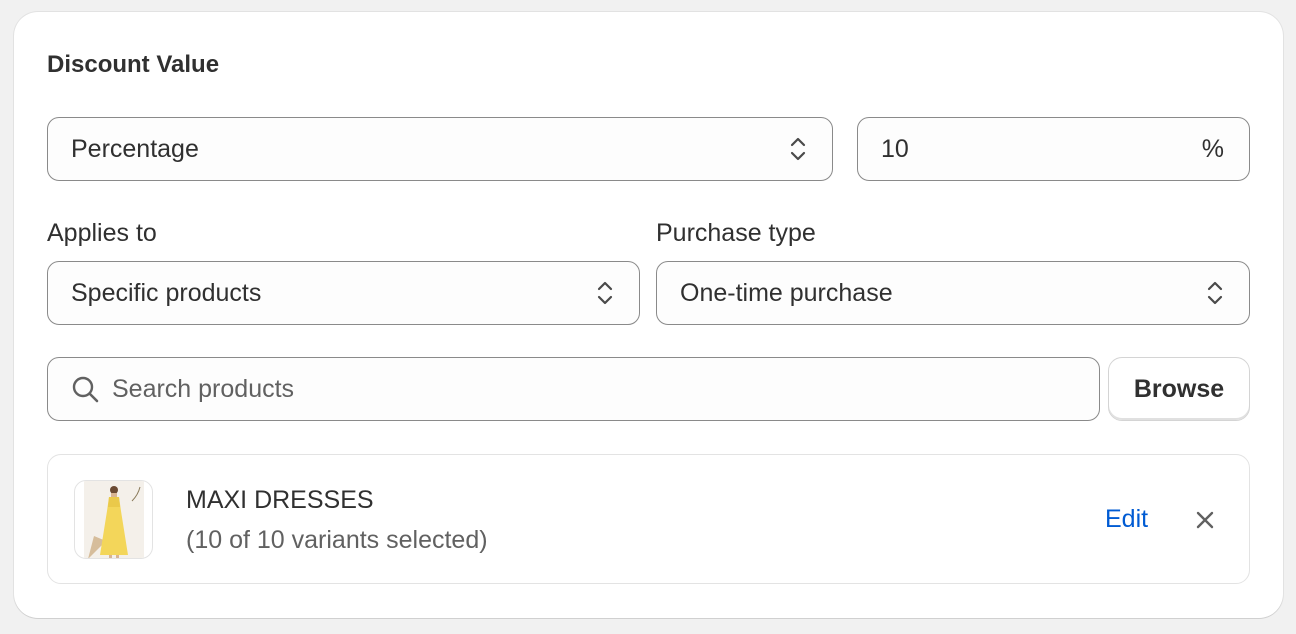  Describe the element at coordinates (337, 540) in the screenshot. I see `product-variants-count: (10 of 10 variants selected)` at that location.